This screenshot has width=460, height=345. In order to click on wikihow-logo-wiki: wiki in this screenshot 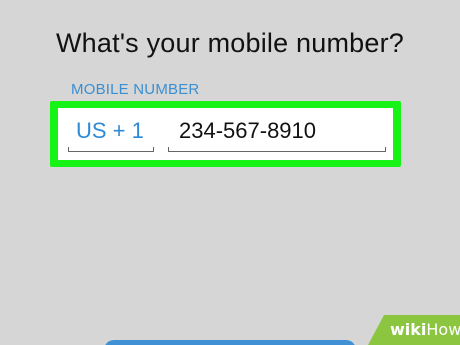, I will do `click(408, 329)`.